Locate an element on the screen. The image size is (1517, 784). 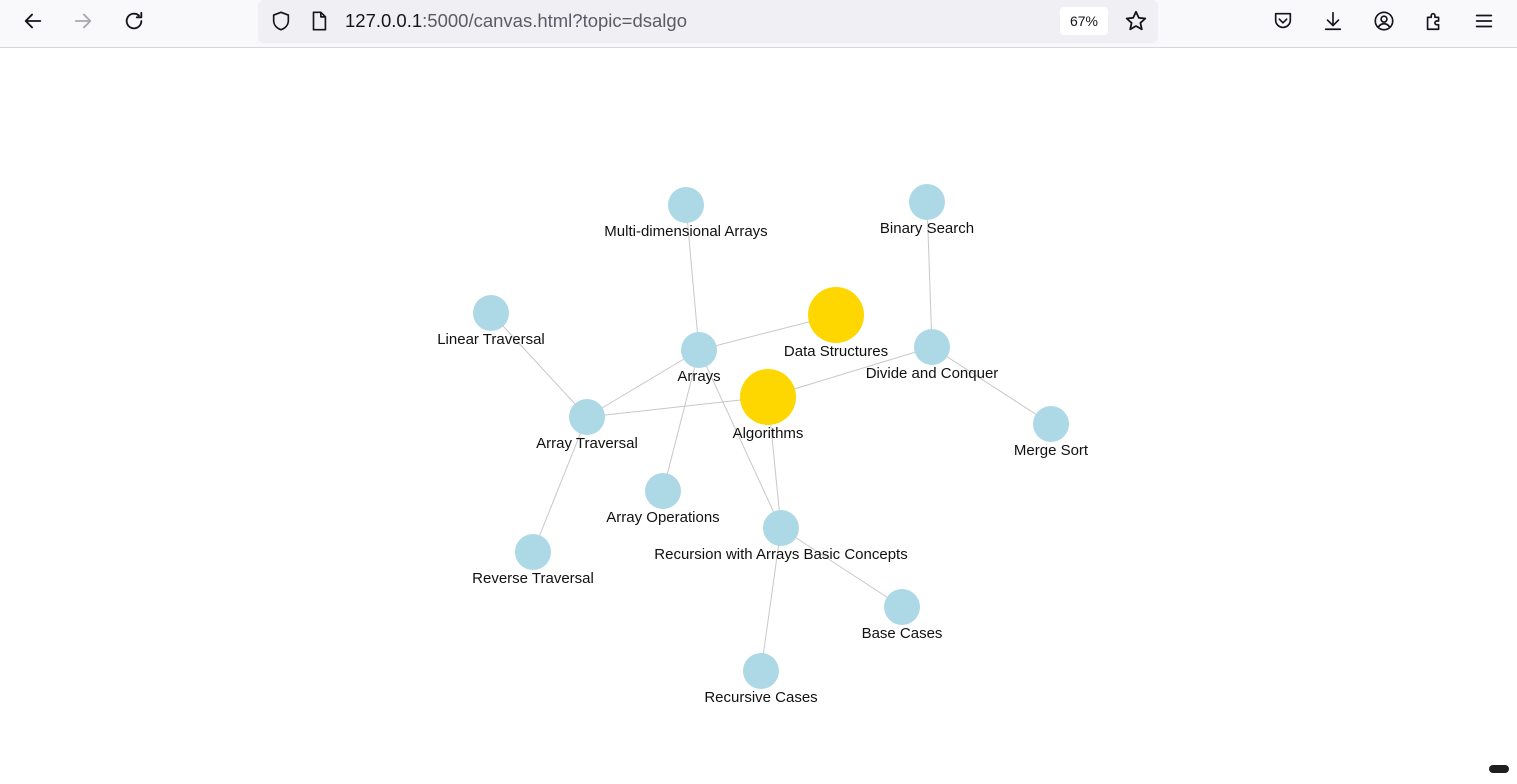
reload-icon is located at coordinates (134, 20).